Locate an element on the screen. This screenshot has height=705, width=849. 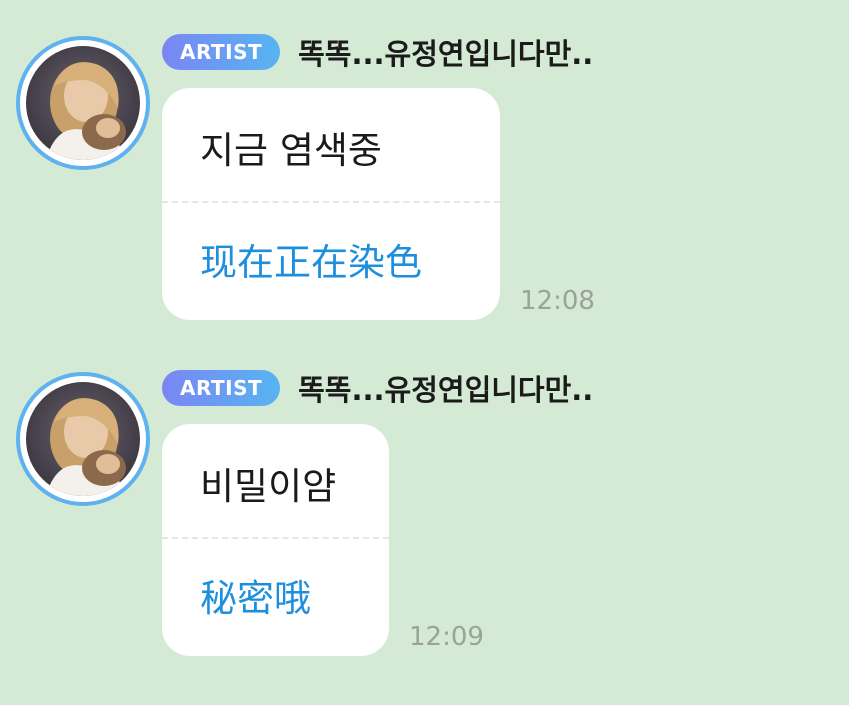
message-translation: 秘密哦 is located at coordinates (255, 598).